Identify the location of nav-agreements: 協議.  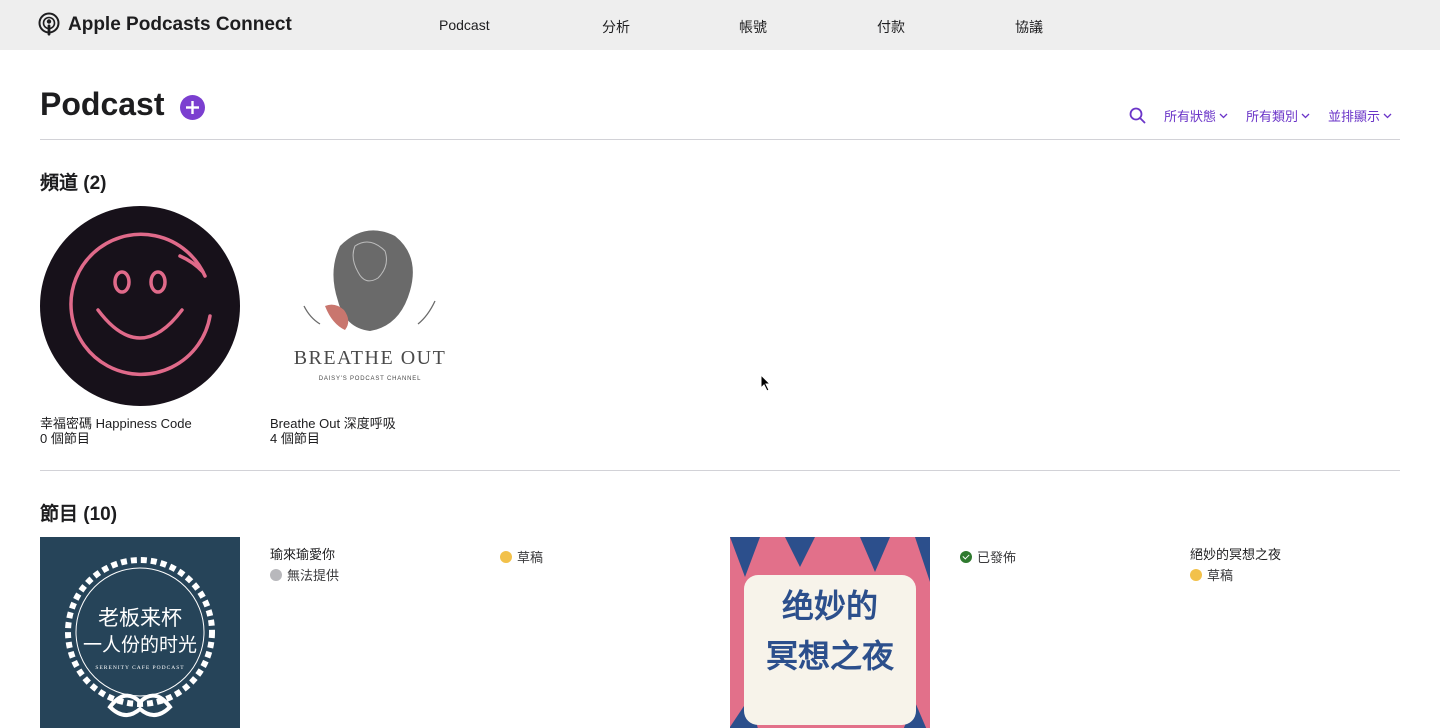
(1029, 27).